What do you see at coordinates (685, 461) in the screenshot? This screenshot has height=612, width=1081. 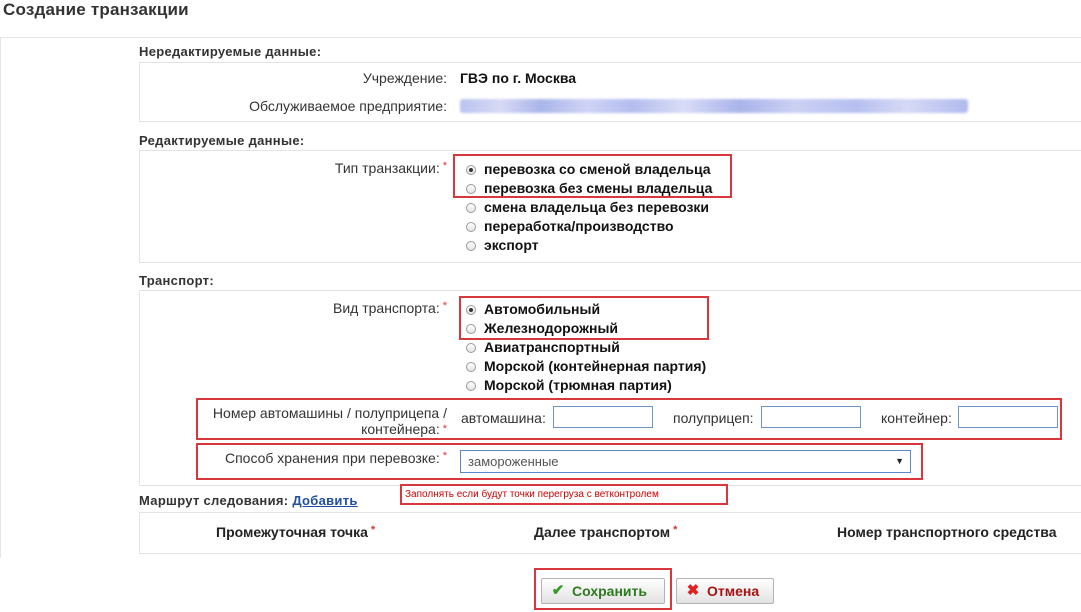 I see `storage-select: замороженные ▼` at bounding box center [685, 461].